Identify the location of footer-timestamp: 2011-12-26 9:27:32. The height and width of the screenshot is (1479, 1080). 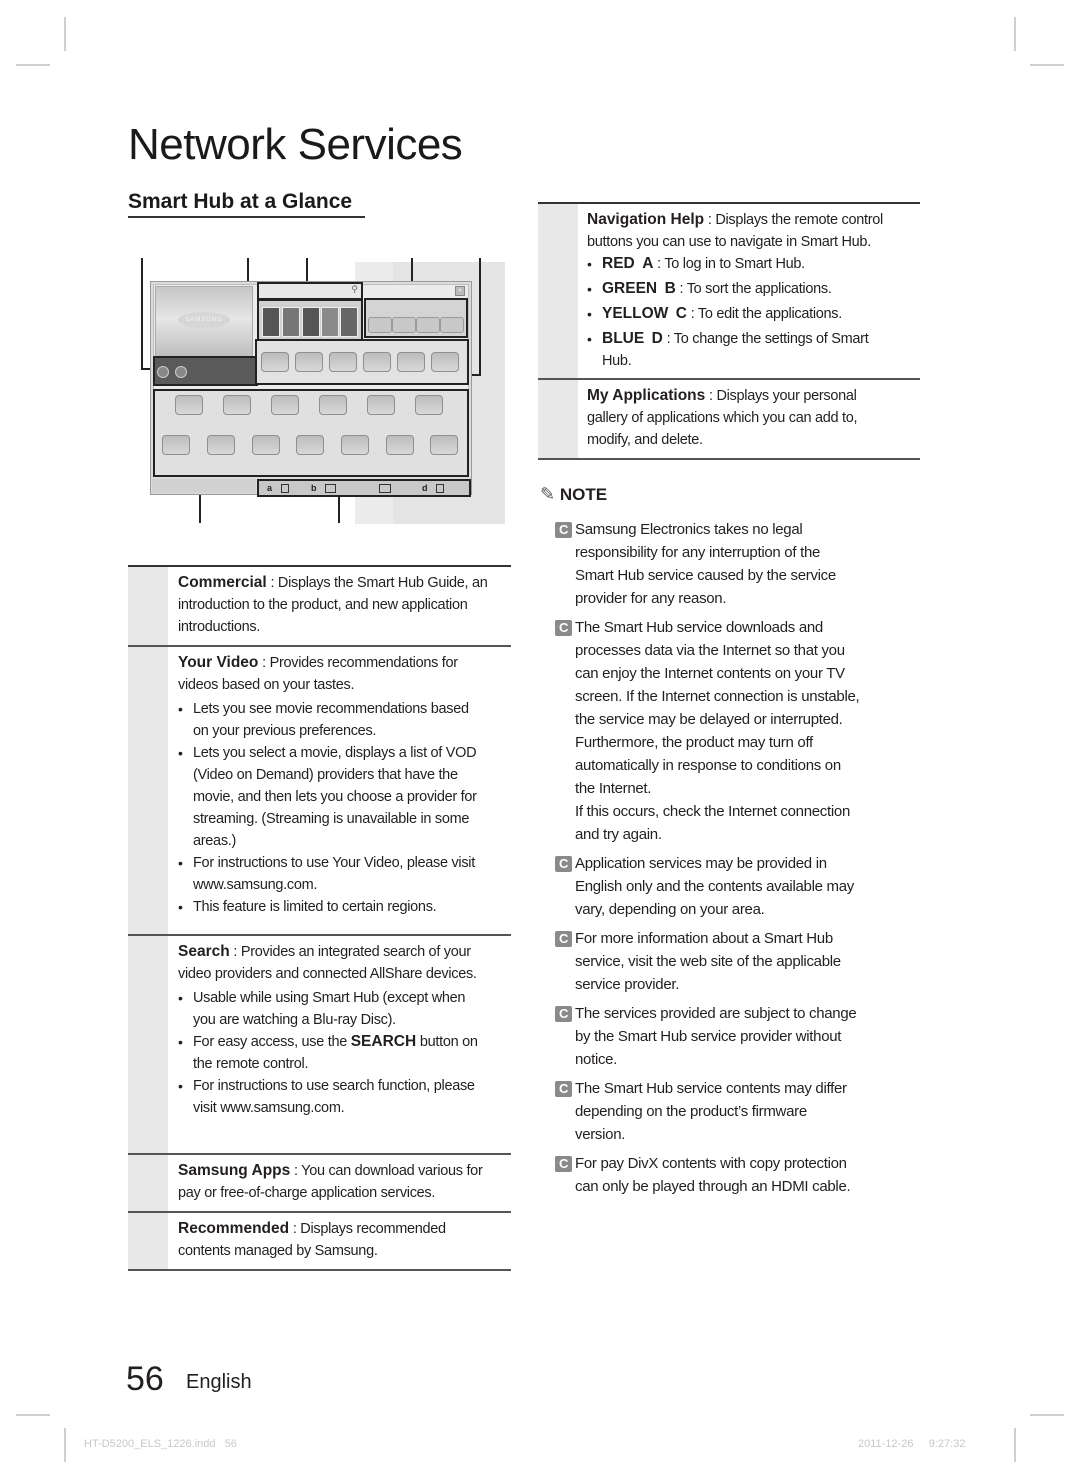
(912, 1444).